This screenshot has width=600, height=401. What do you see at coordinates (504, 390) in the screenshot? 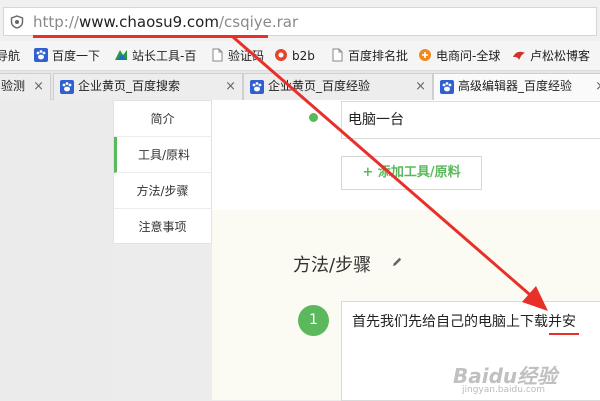
I see `watermark-url: jingyan.baidu.com` at bounding box center [504, 390].